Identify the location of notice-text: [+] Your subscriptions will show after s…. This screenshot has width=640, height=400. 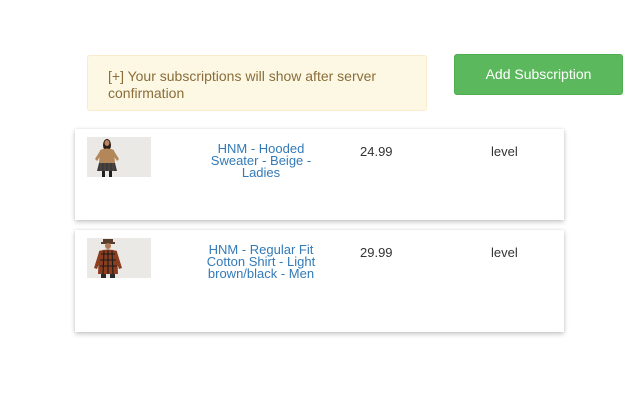
(242, 84).